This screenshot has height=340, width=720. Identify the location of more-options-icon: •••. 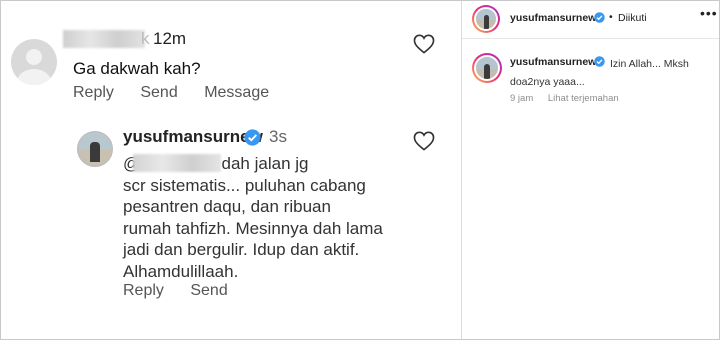
(709, 13).